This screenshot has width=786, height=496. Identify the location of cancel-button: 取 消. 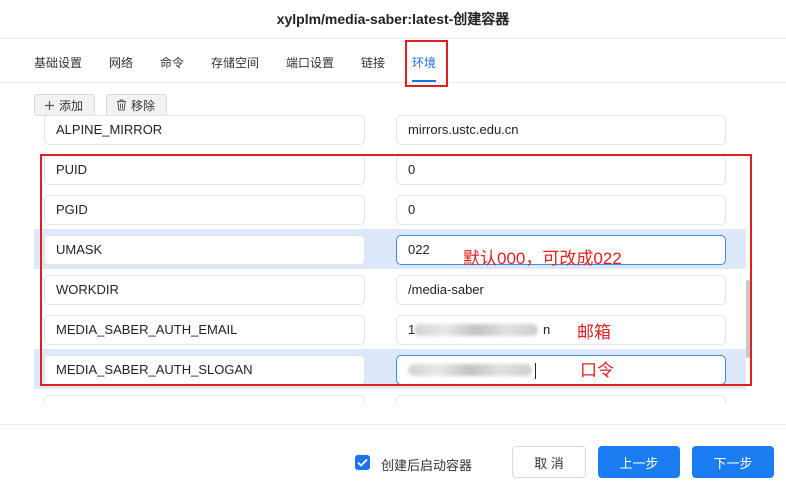
(549, 462).